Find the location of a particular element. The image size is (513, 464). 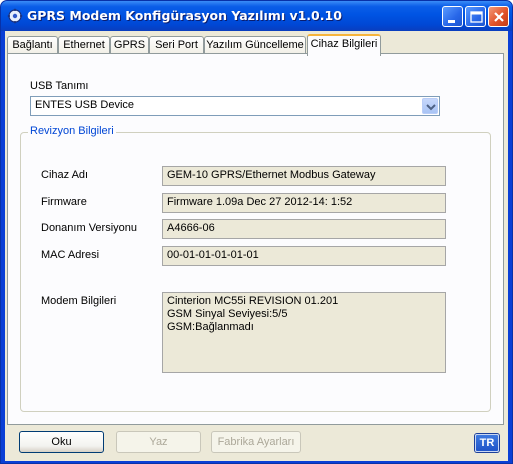

close-icon is located at coordinates (499, 17).